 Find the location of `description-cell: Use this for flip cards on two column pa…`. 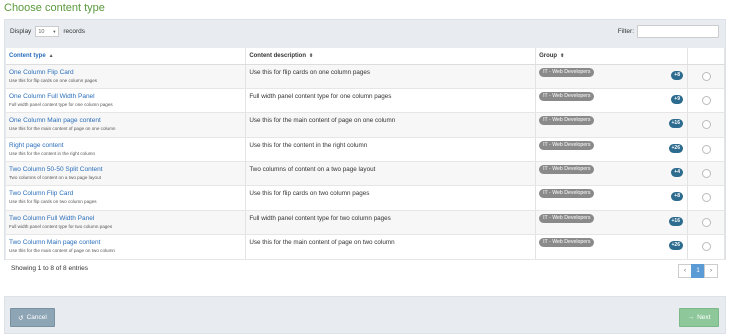

description-cell: Use this for flip cards on two column pa… is located at coordinates (391, 198).